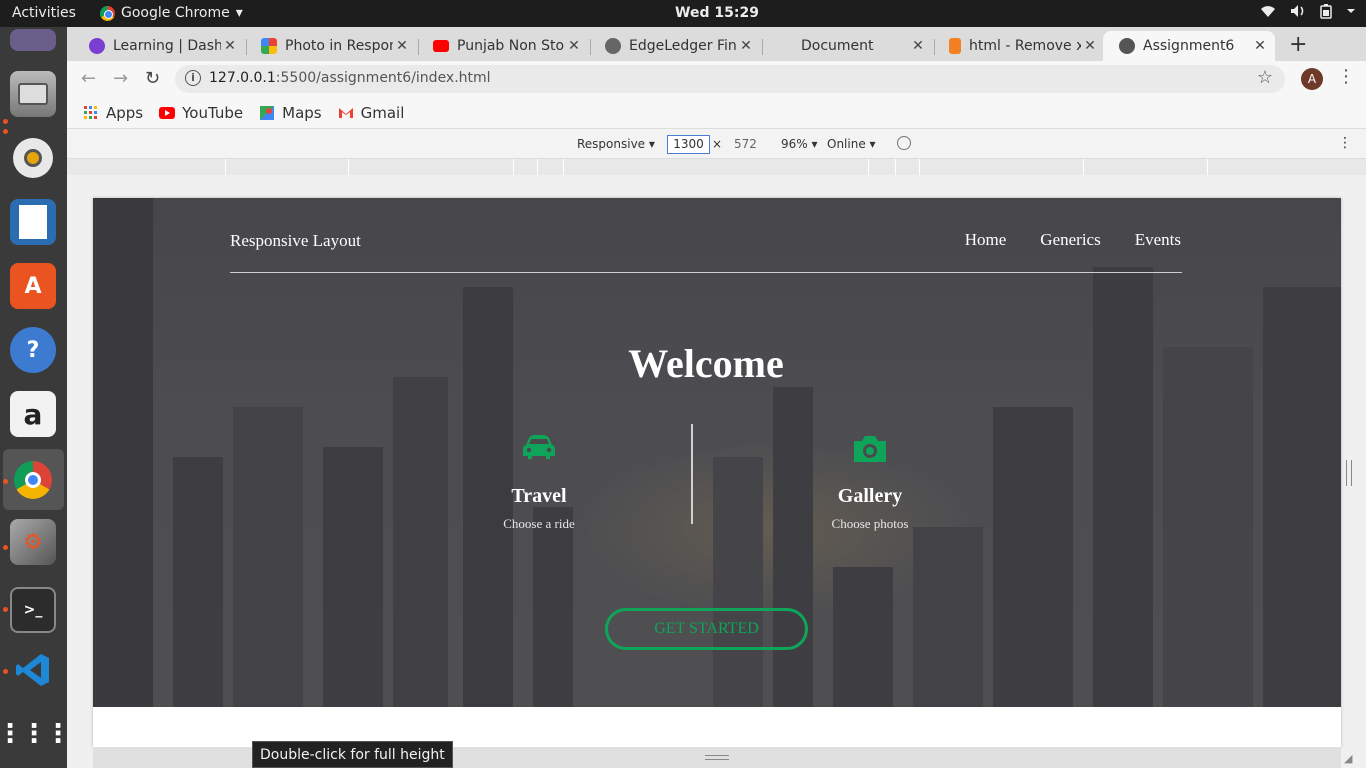 The height and width of the screenshot is (768, 1366). I want to click on device-select: Responsive ▾, so click(616, 144).